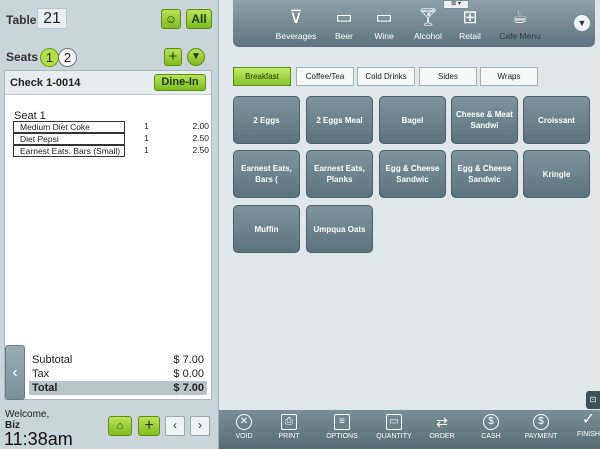  I want to click on collapse-panel-button: ‹, so click(15, 372).